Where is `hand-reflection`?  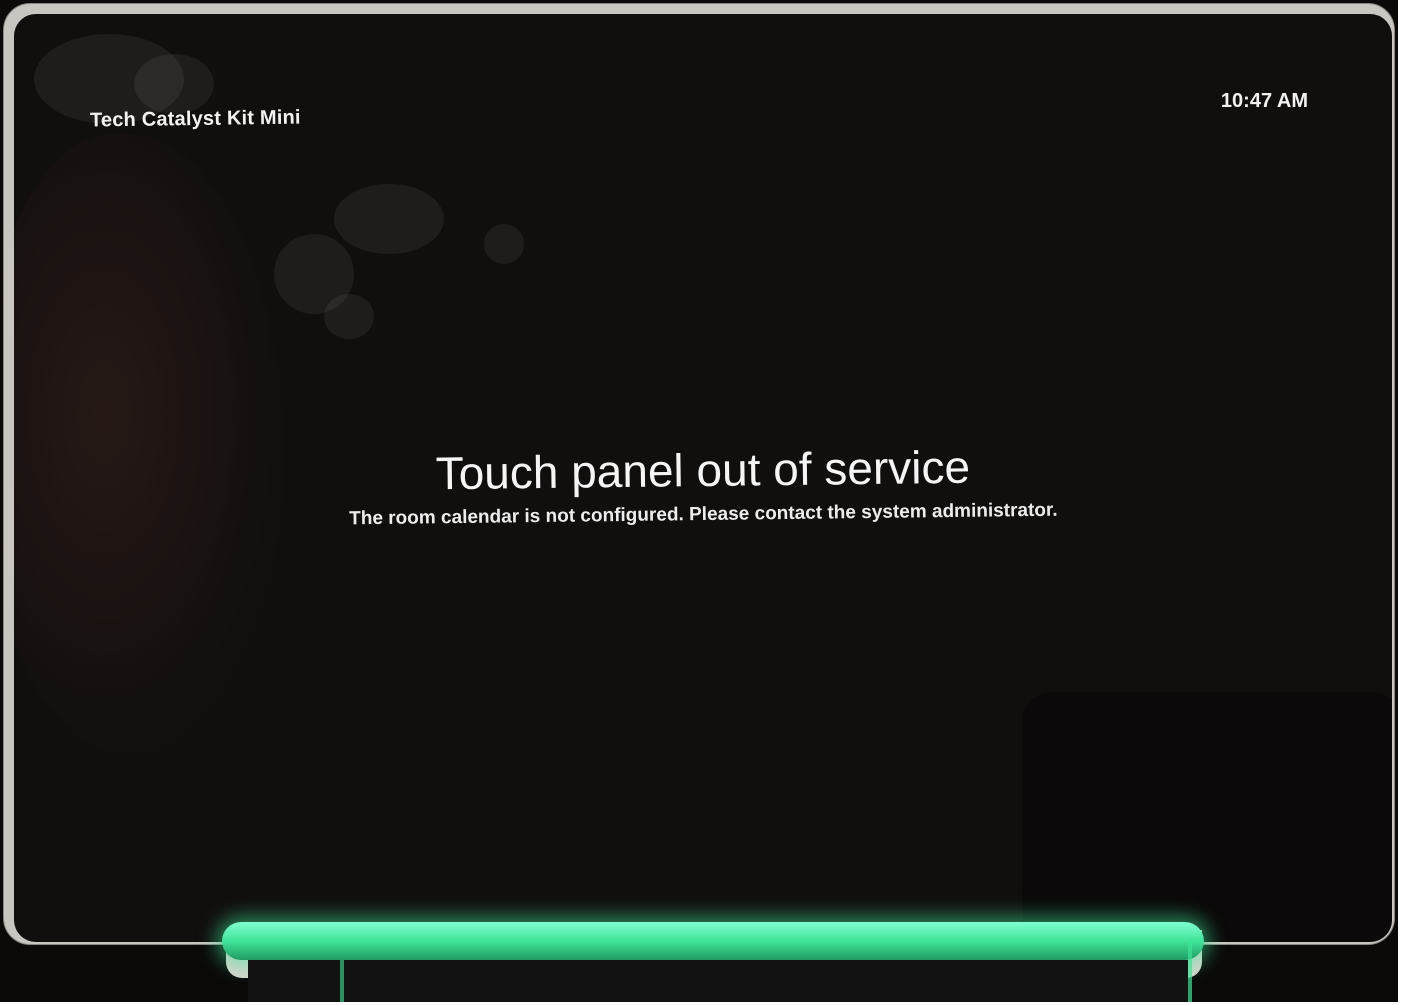 hand-reflection is located at coordinates (149, 444).